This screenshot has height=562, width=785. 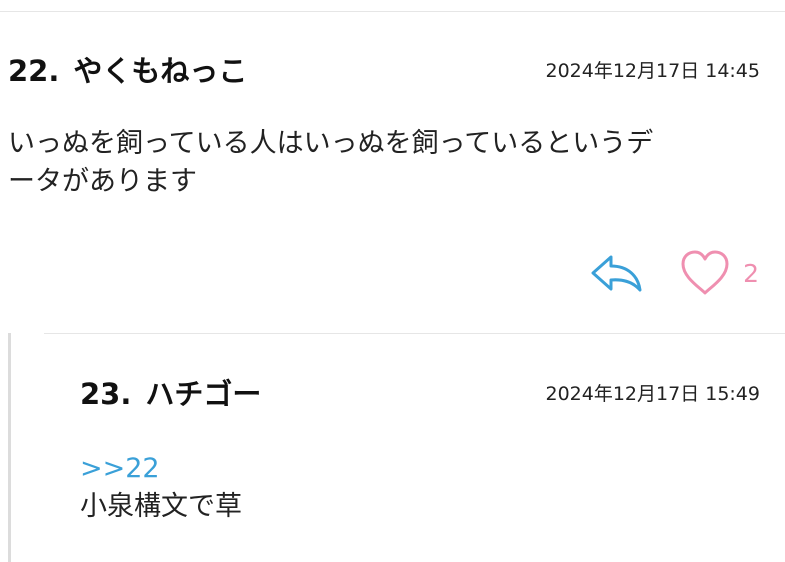 What do you see at coordinates (652, 70) in the screenshot?
I see `comment-date: 2024年12月17日 14:45` at bounding box center [652, 70].